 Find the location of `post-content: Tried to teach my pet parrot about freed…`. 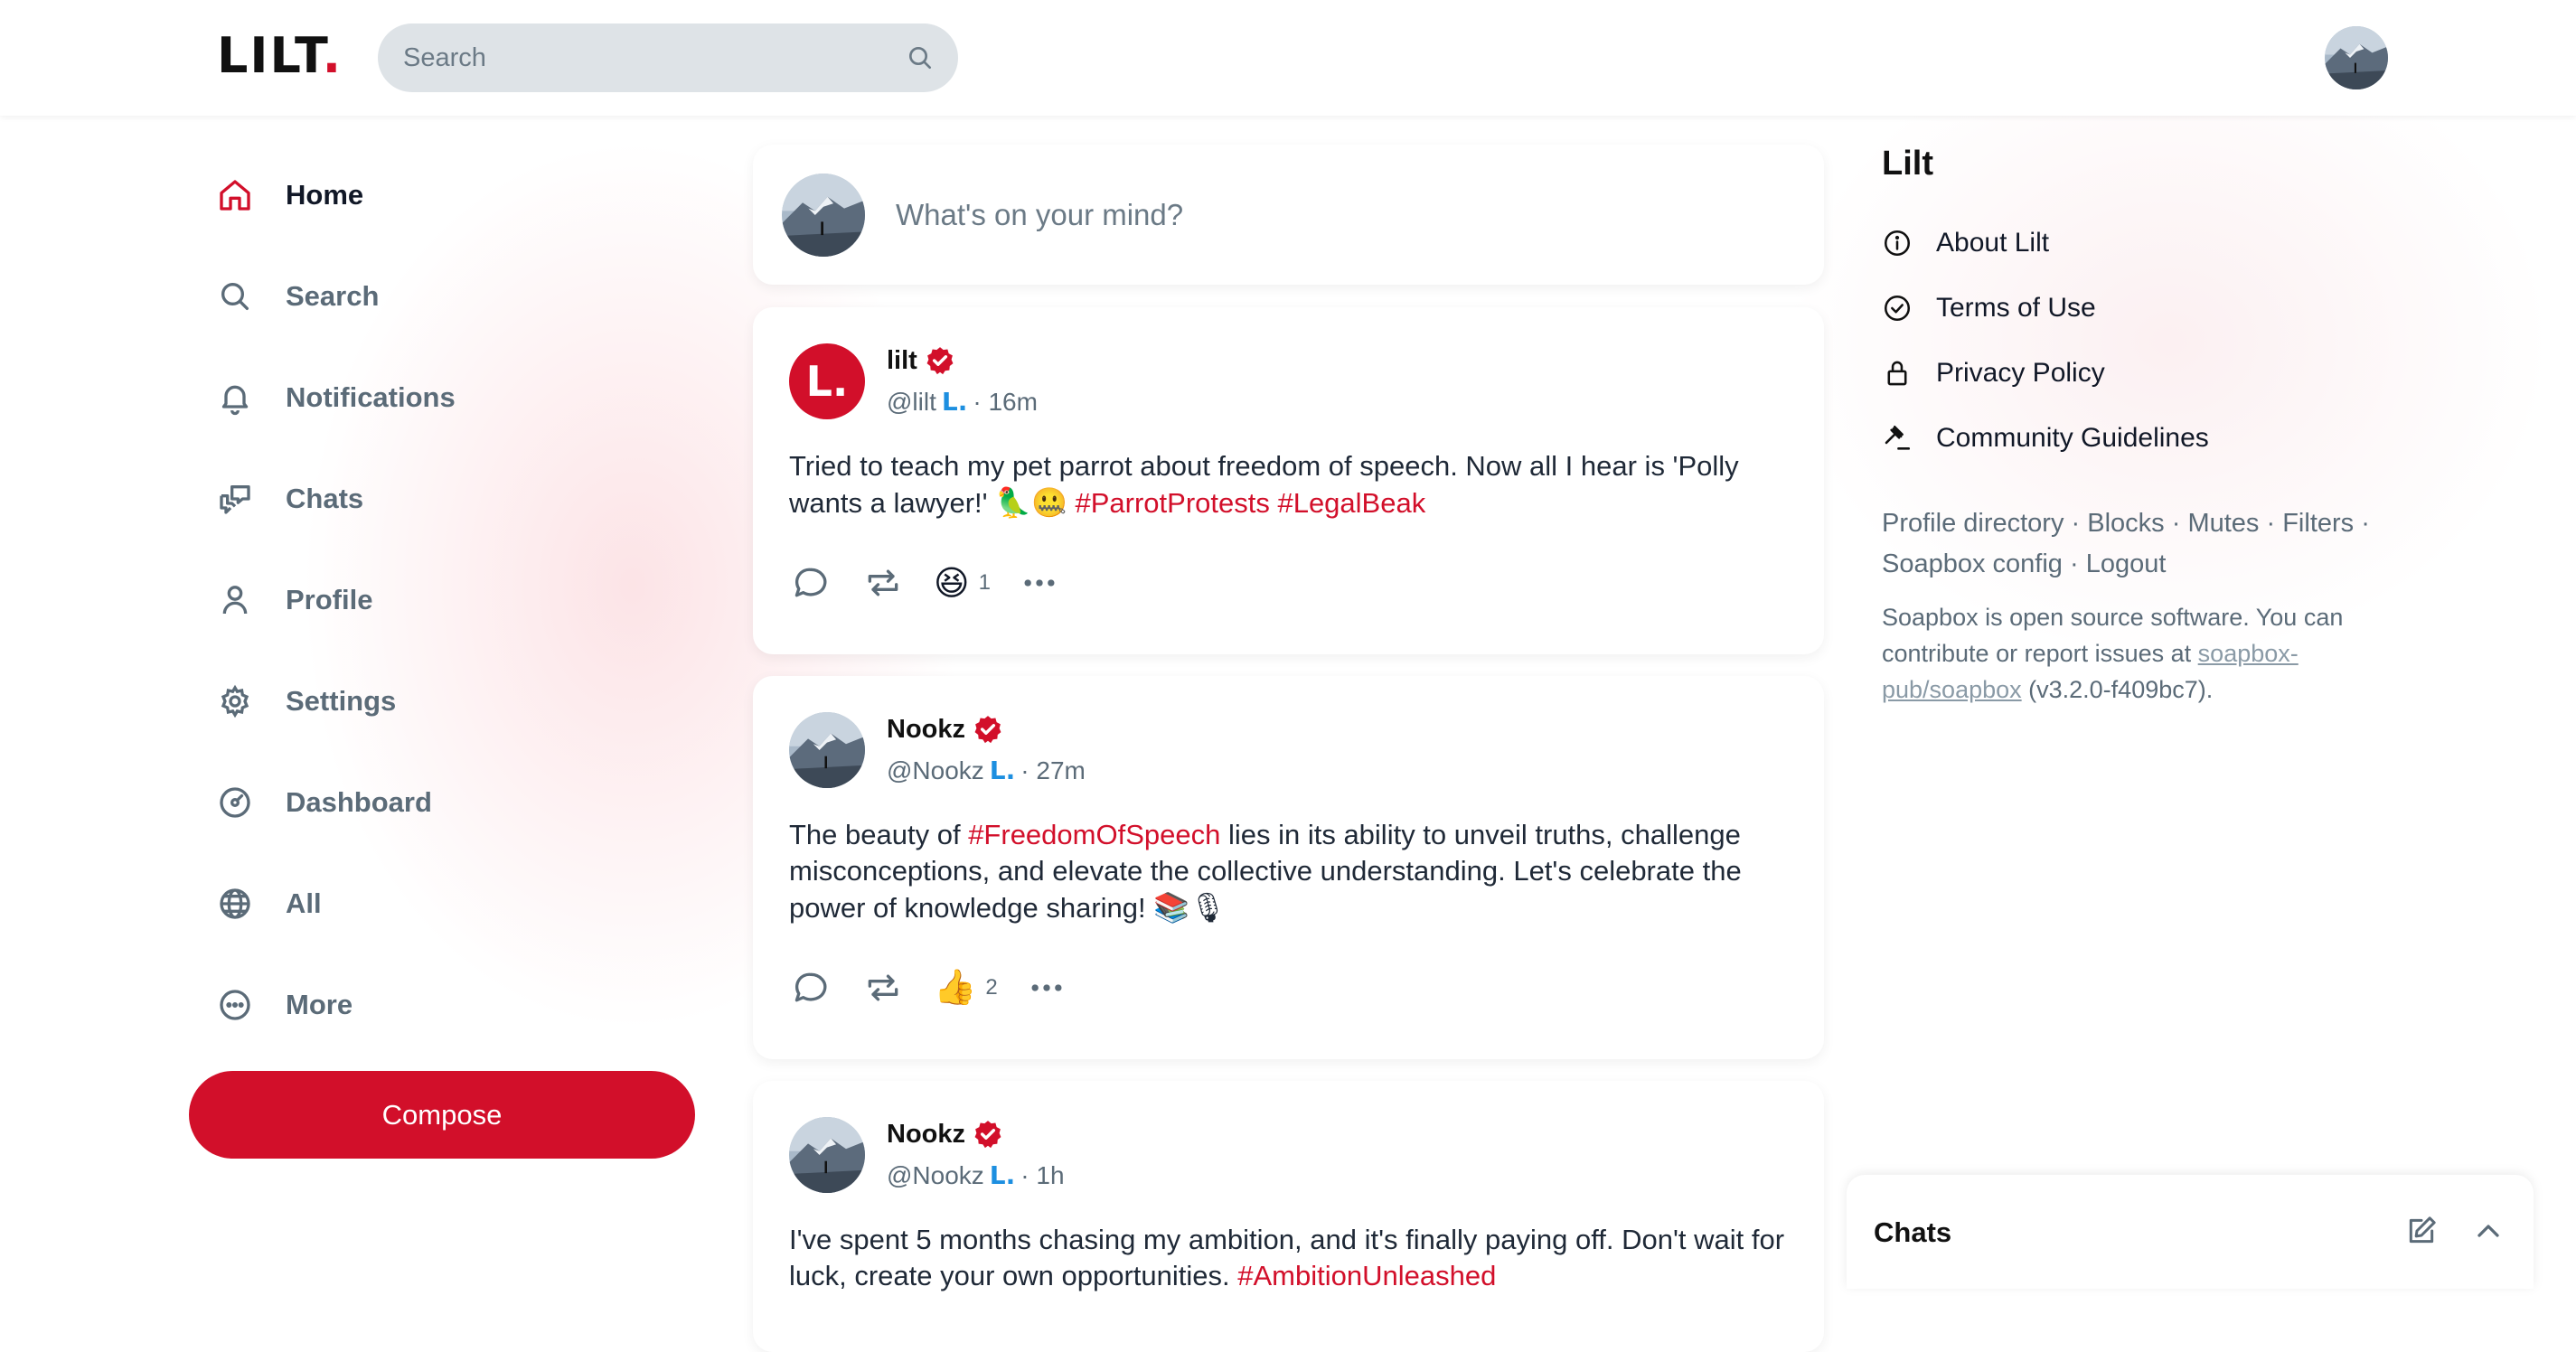

post-content: Tried to teach my pet parrot about freed… is located at coordinates (1289, 484).